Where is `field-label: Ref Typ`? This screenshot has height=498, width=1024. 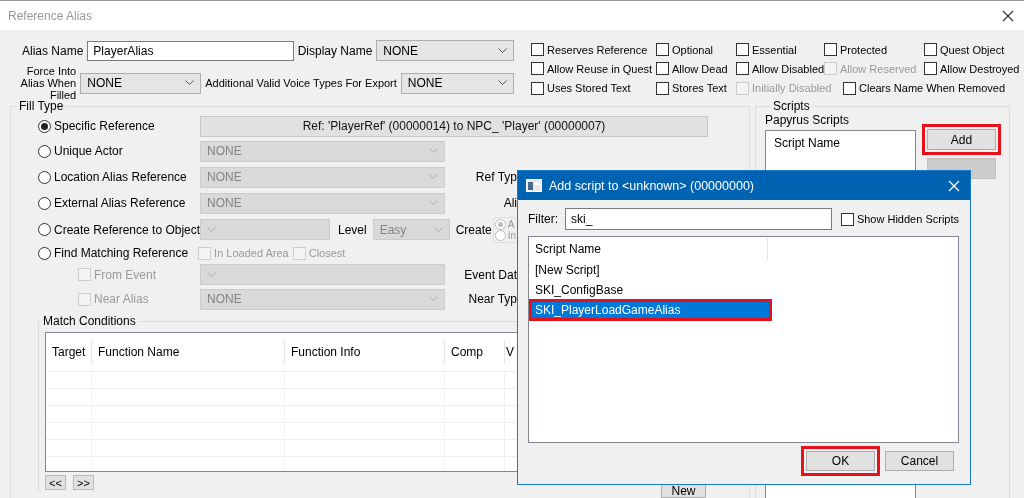 field-label: Ref Typ is located at coordinates (495, 177).